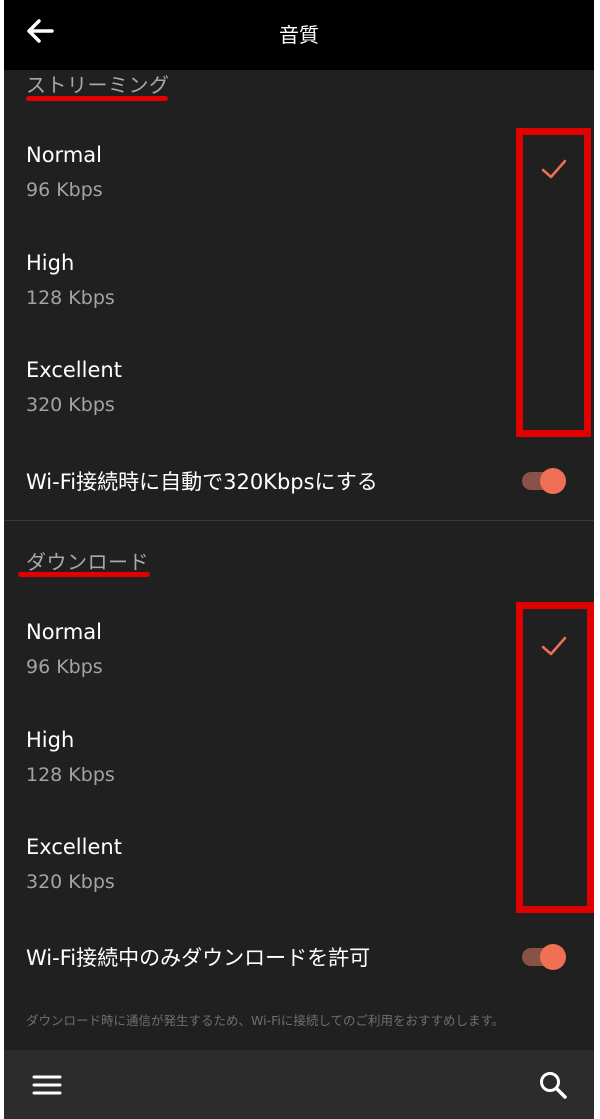 Image resolution: width=600 pixels, height=1119 pixels. Describe the element at coordinates (306, 670) in the screenshot. I see `download-option-normal: Normal 96 Kbps` at that location.